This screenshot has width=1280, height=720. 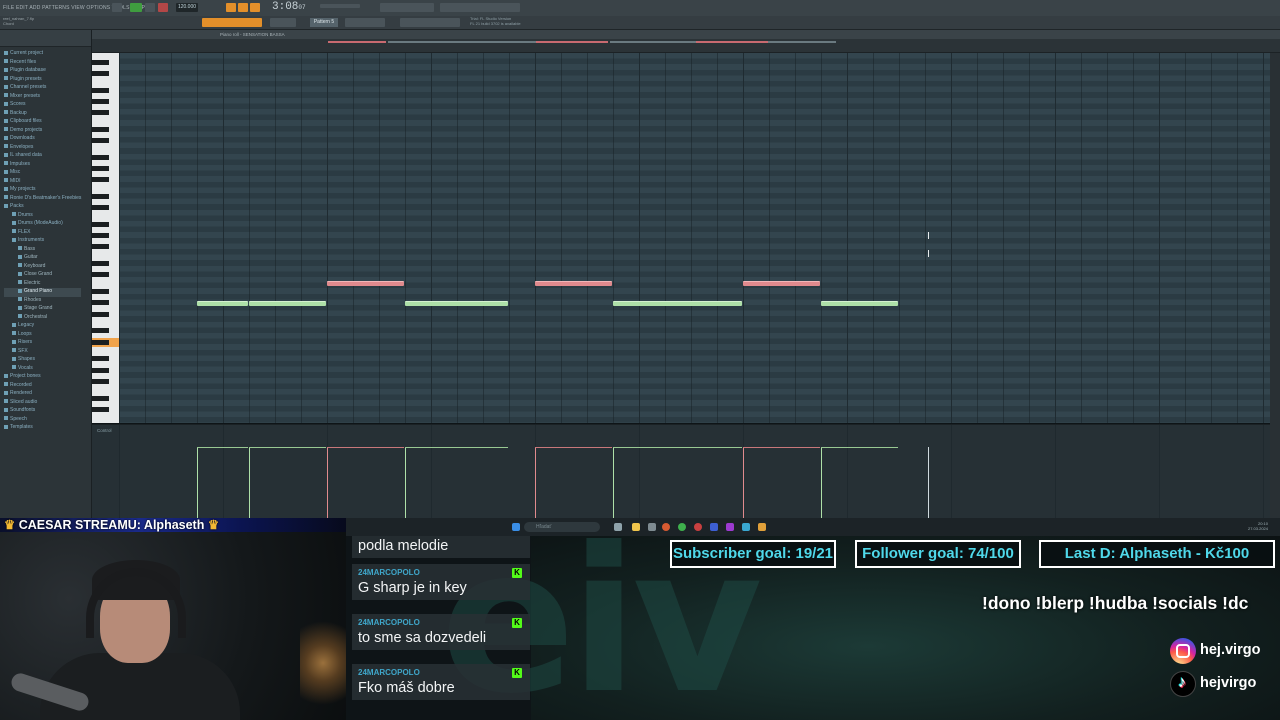 I want to click on pattern-song-toggle, so click(x=117, y=7).